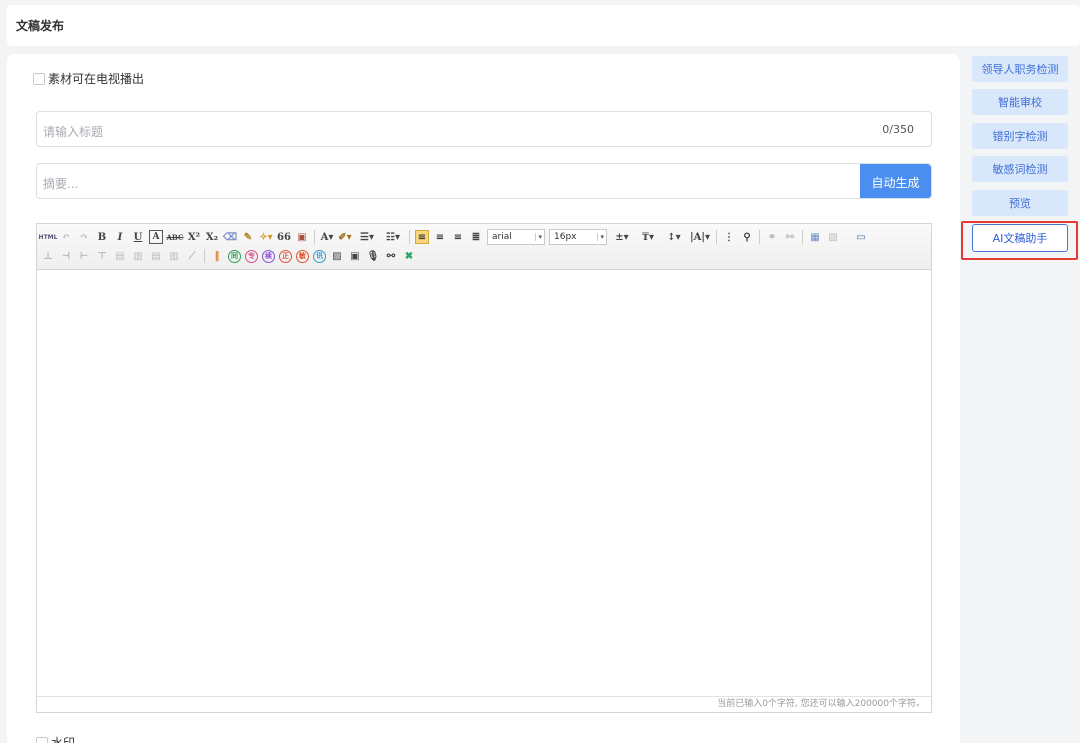 The image size is (1080, 743). Describe the element at coordinates (1020, 136) in the screenshot. I see `typo-check-button: 错别字检测` at that location.